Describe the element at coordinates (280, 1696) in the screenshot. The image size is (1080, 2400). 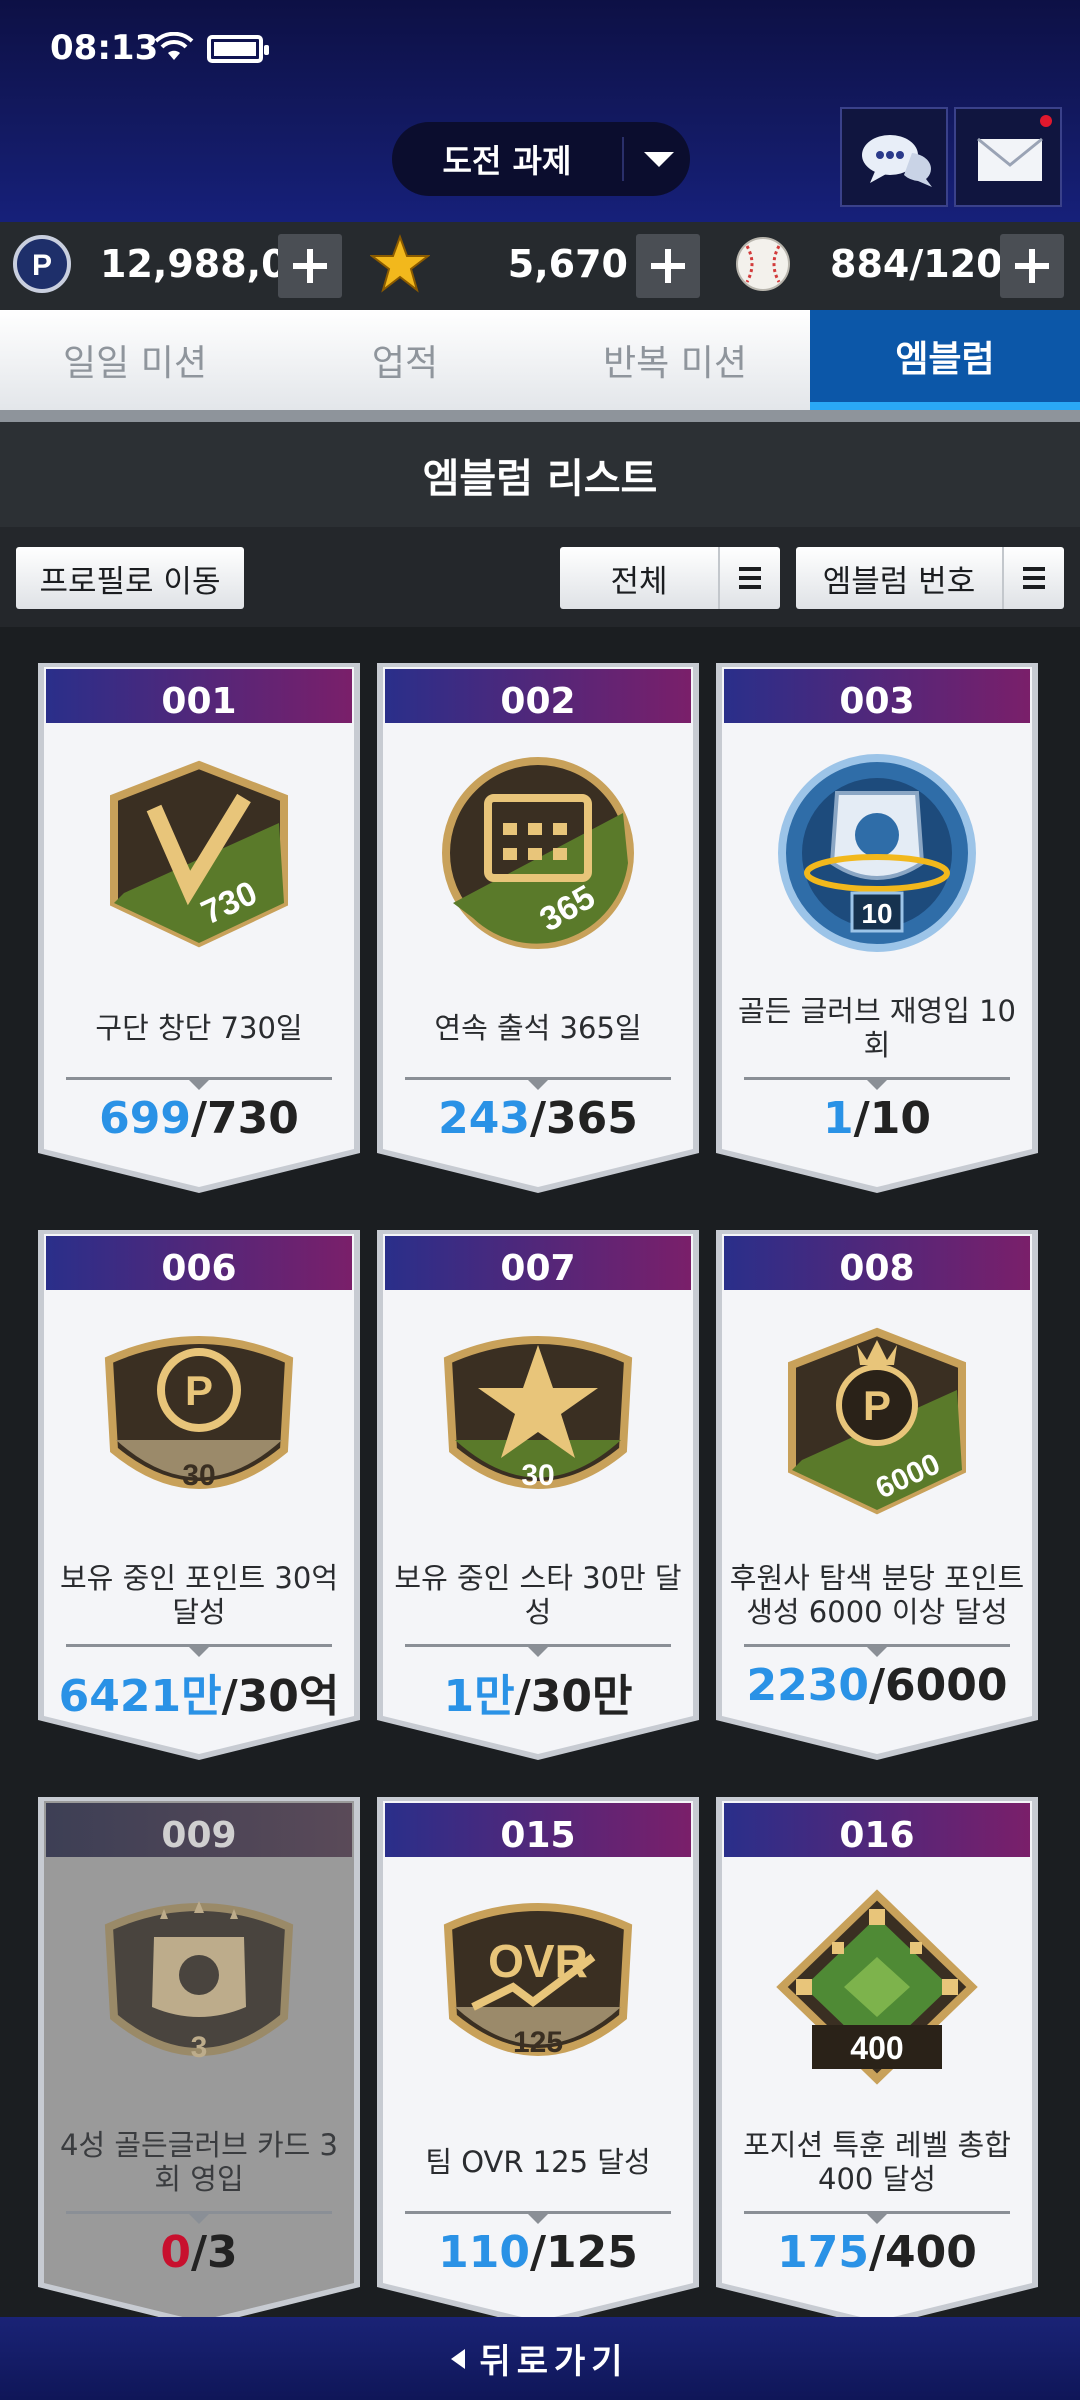
I see `progress-total: /30억` at that location.